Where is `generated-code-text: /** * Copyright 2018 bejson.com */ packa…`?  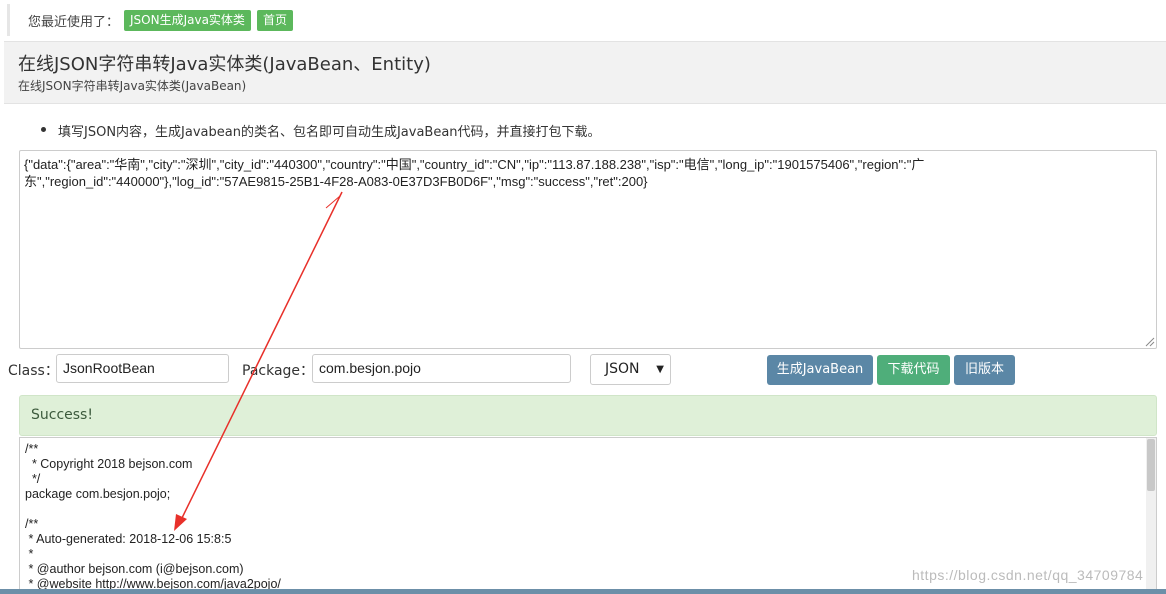
generated-code-text: /** * Copyright 2018 bejson.com */ packa… is located at coordinates (153, 516).